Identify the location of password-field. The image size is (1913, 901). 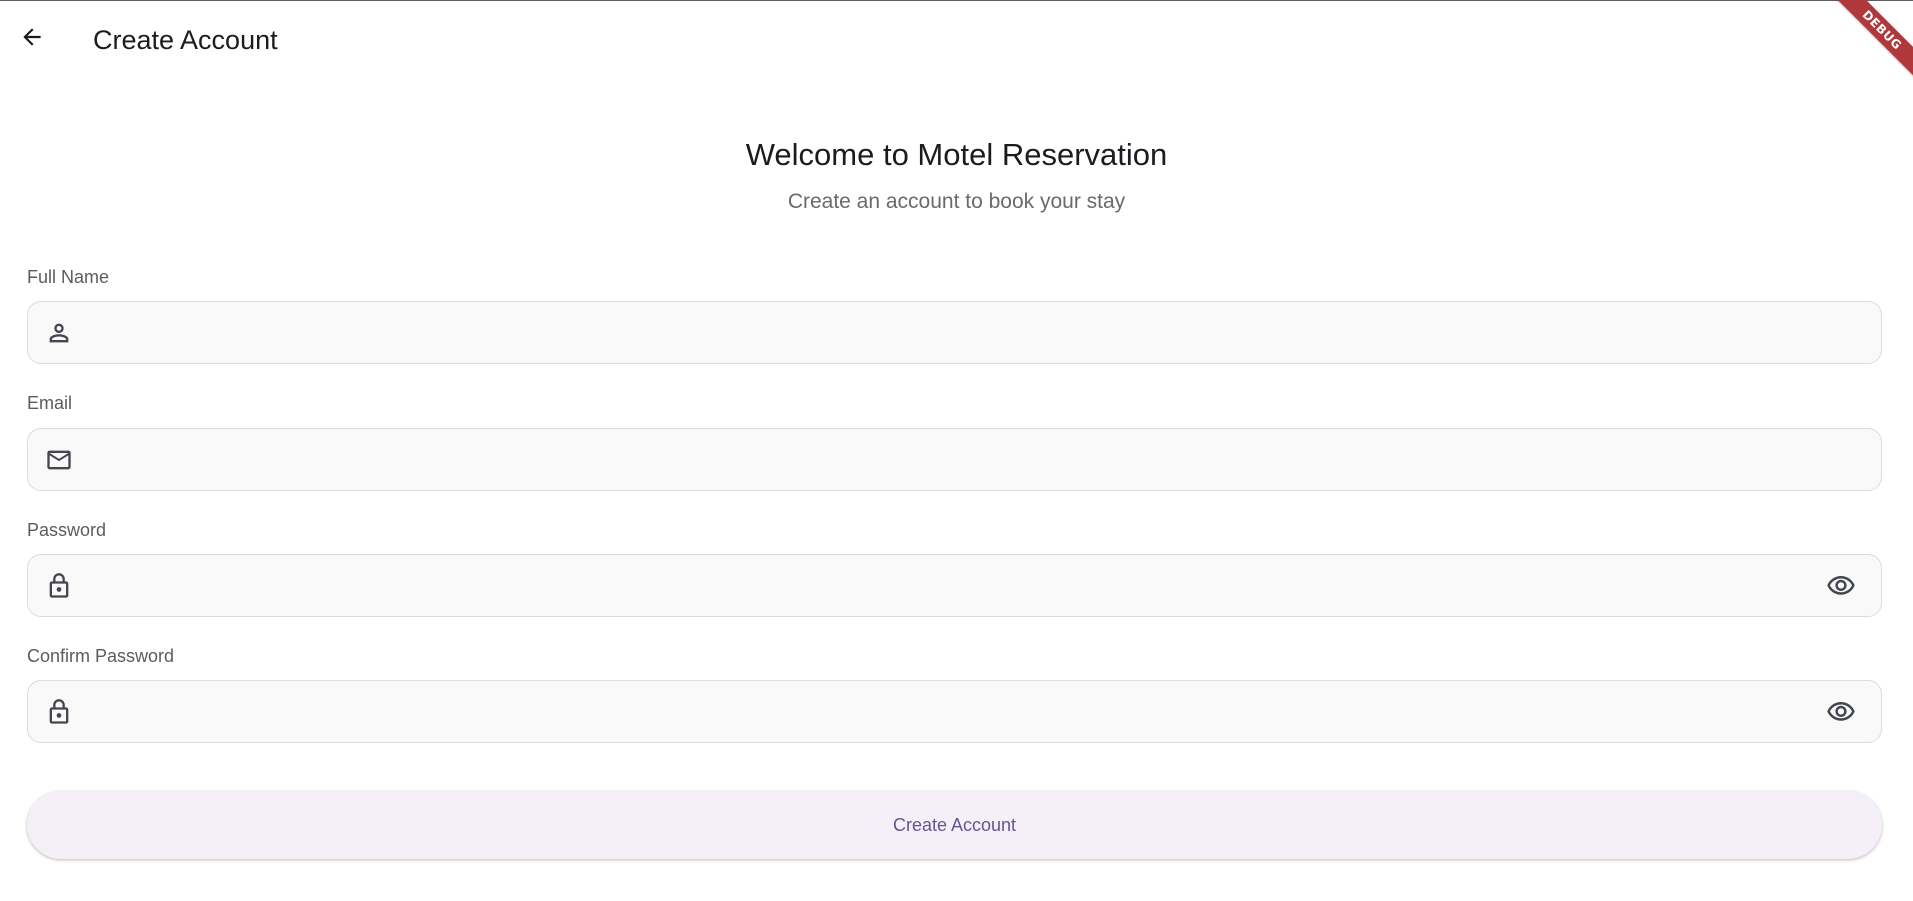
(954, 586).